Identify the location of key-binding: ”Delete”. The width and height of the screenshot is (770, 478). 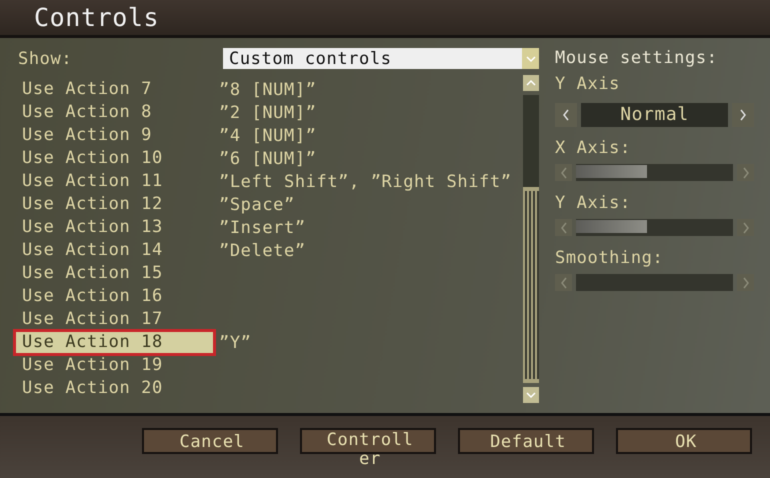
(262, 250).